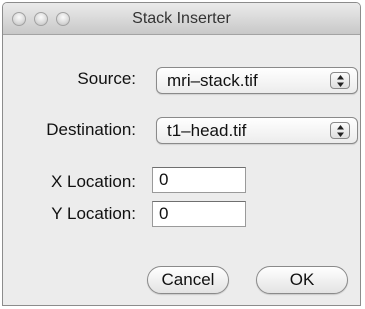  What do you see at coordinates (302, 280) in the screenshot?
I see `ok-button: OK` at bounding box center [302, 280].